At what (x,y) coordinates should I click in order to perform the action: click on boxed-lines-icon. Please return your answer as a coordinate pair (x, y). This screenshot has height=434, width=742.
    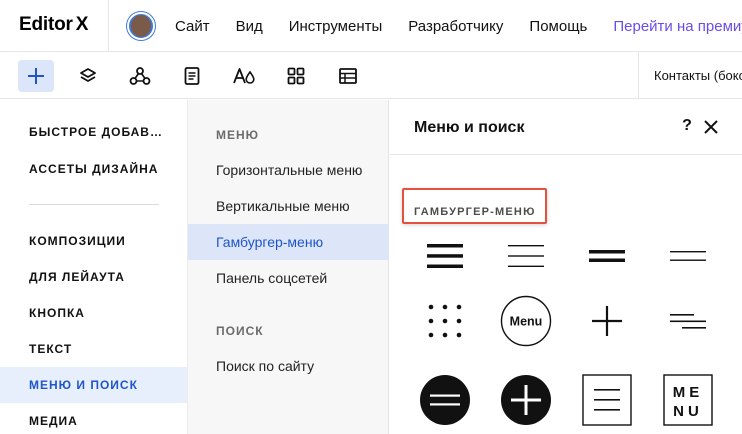
    Looking at the image, I should click on (607, 400).